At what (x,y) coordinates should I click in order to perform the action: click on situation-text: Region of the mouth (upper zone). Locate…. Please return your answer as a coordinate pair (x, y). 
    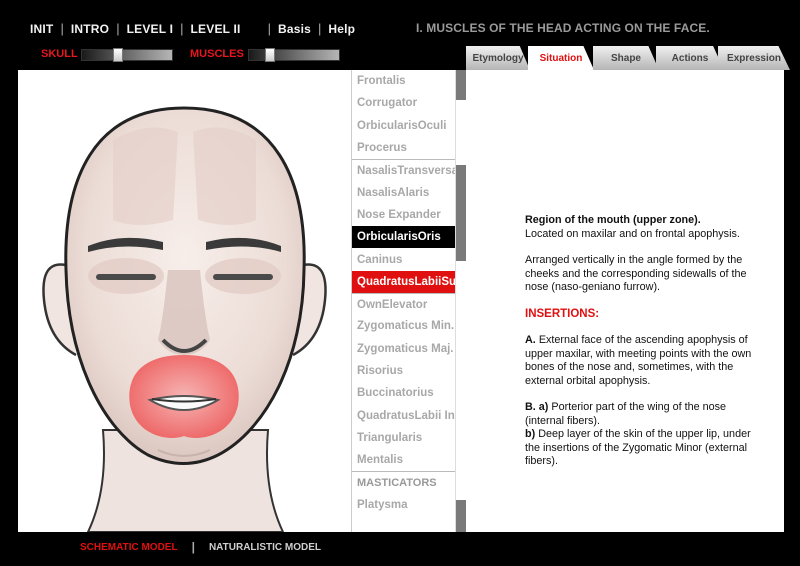
    Looking at the image, I should click on (645, 348).